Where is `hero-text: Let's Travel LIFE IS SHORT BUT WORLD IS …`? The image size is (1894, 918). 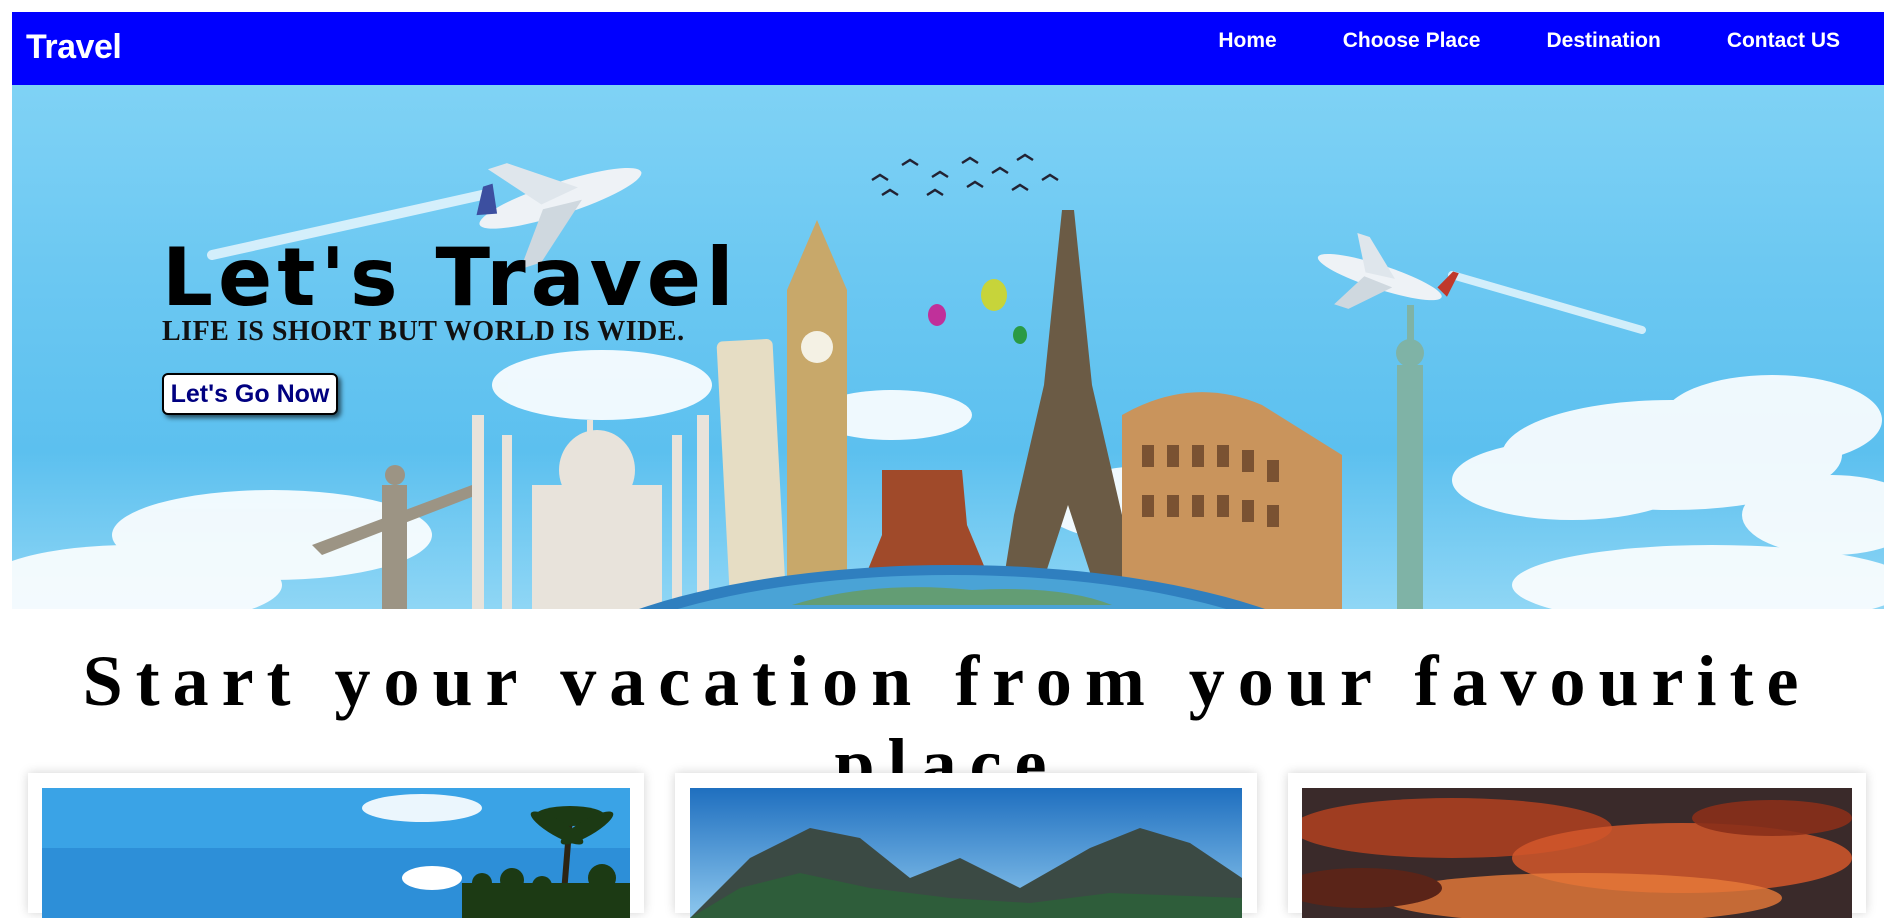 hero-text: Let's Travel LIFE IS SHORT BUT WORLD IS … is located at coordinates (450, 293).